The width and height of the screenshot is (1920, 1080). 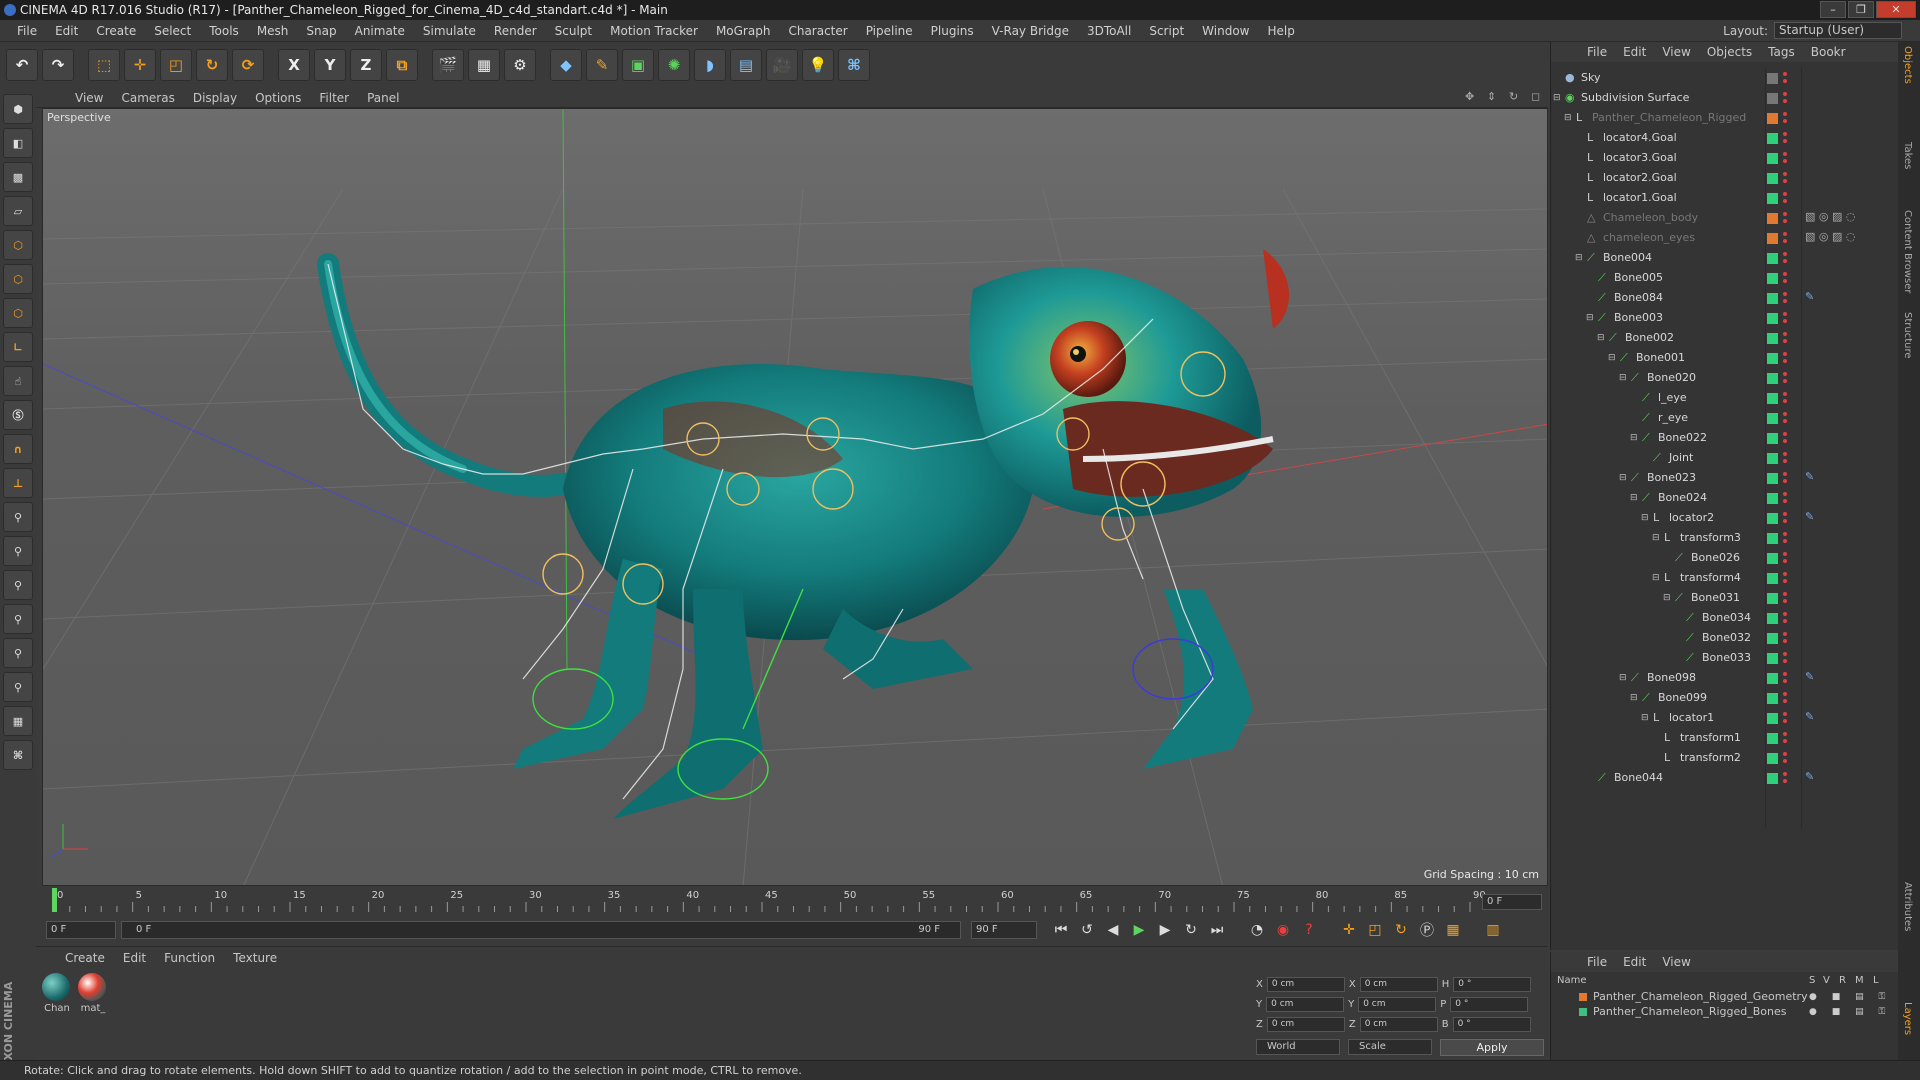 I want to click on key-rotation-icon: ↻, so click(x=1401, y=930).